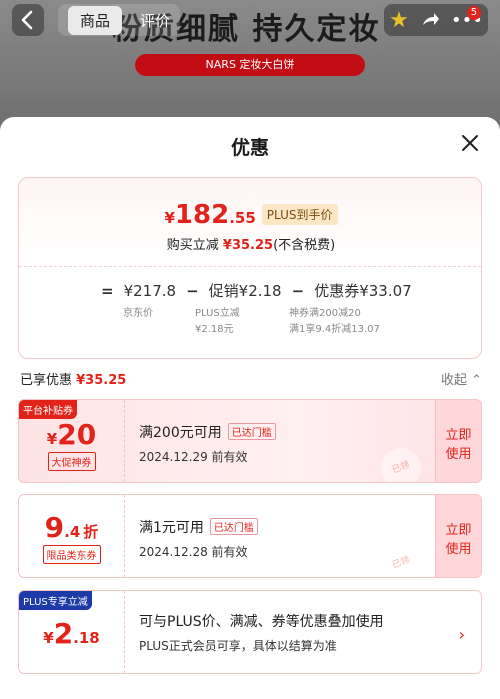 This screenshot has height=699, width=500. What do you see at coordinates (238, 646) in the screenshot?
I see `plus-desc: PLUS正式会员可享，具体以结算为准` at bounding box center [238, 646].